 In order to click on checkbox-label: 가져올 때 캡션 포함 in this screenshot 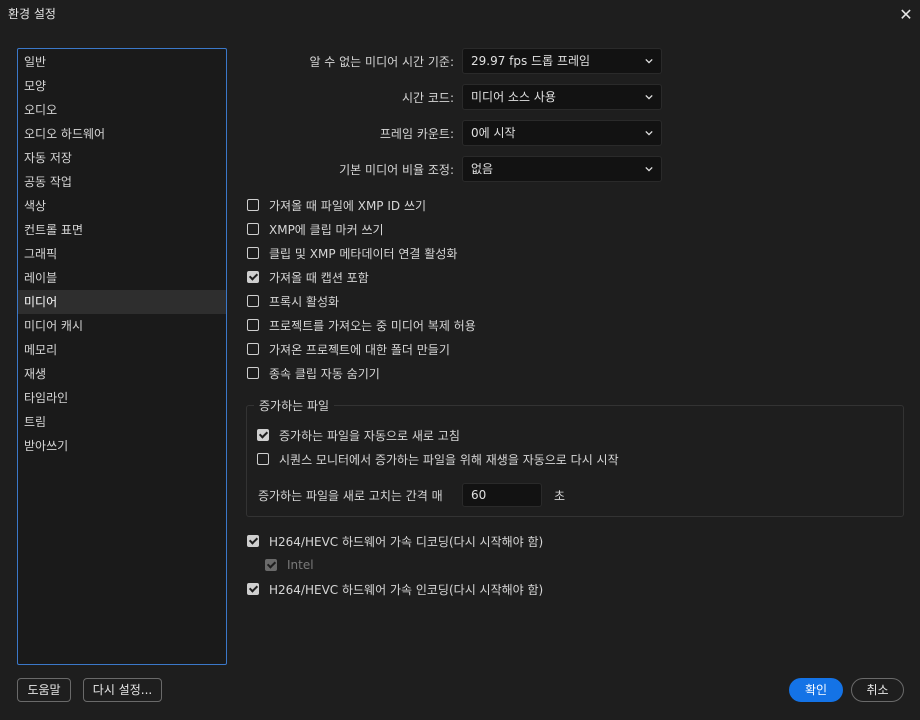, I will do `click(319, 277)`.